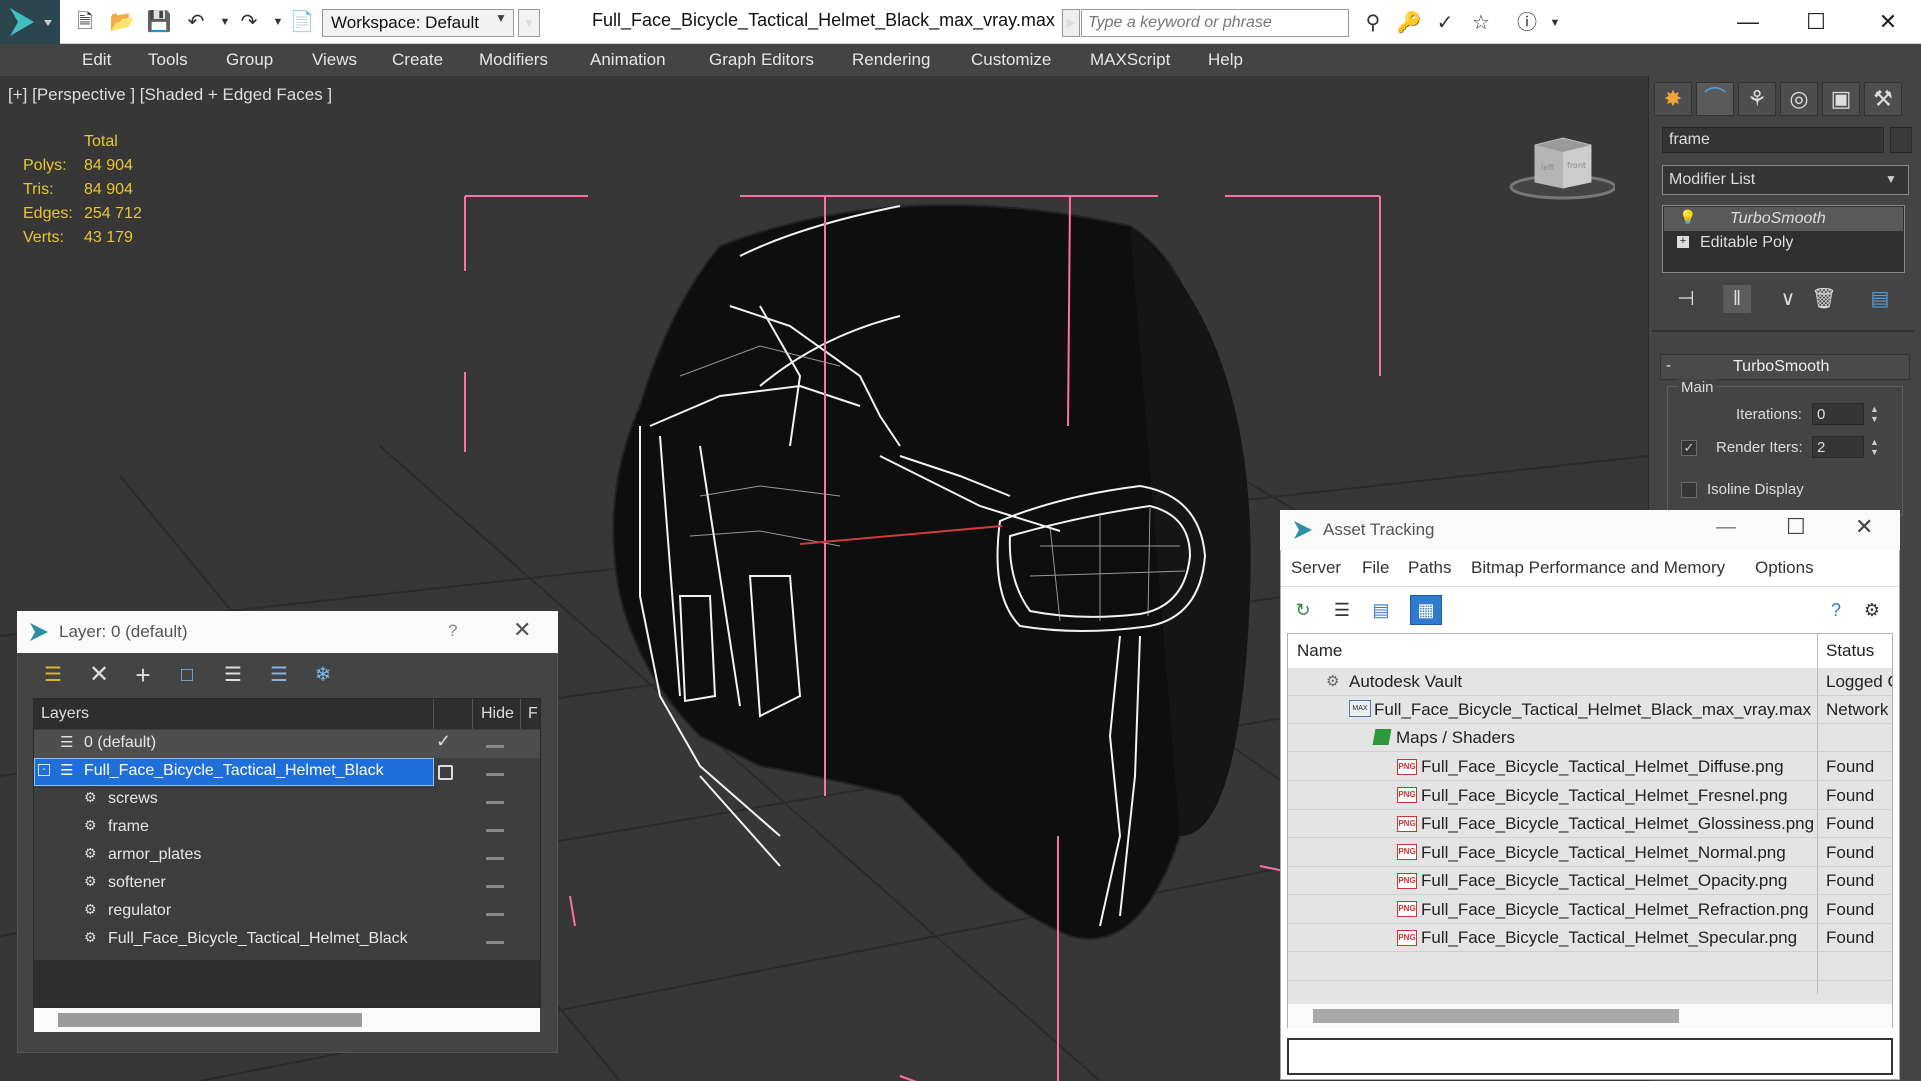 This screenshot has height=1081, width=1921. What do you see at coordinates (1215, 23) in the screenshot?
I see `search-input` at bounding box center [1215, 23].